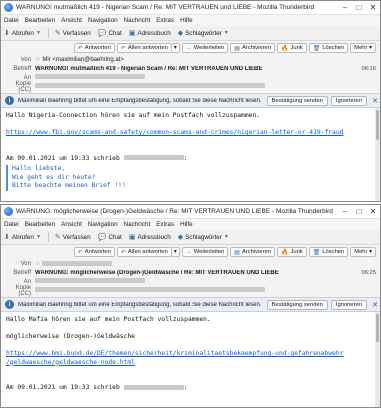 The height and width of the screenshot is (408, 381). Describe the element at coordinates (23, 86) in the screenshot. I see `cc-label: Kopie (CC)` at that location.